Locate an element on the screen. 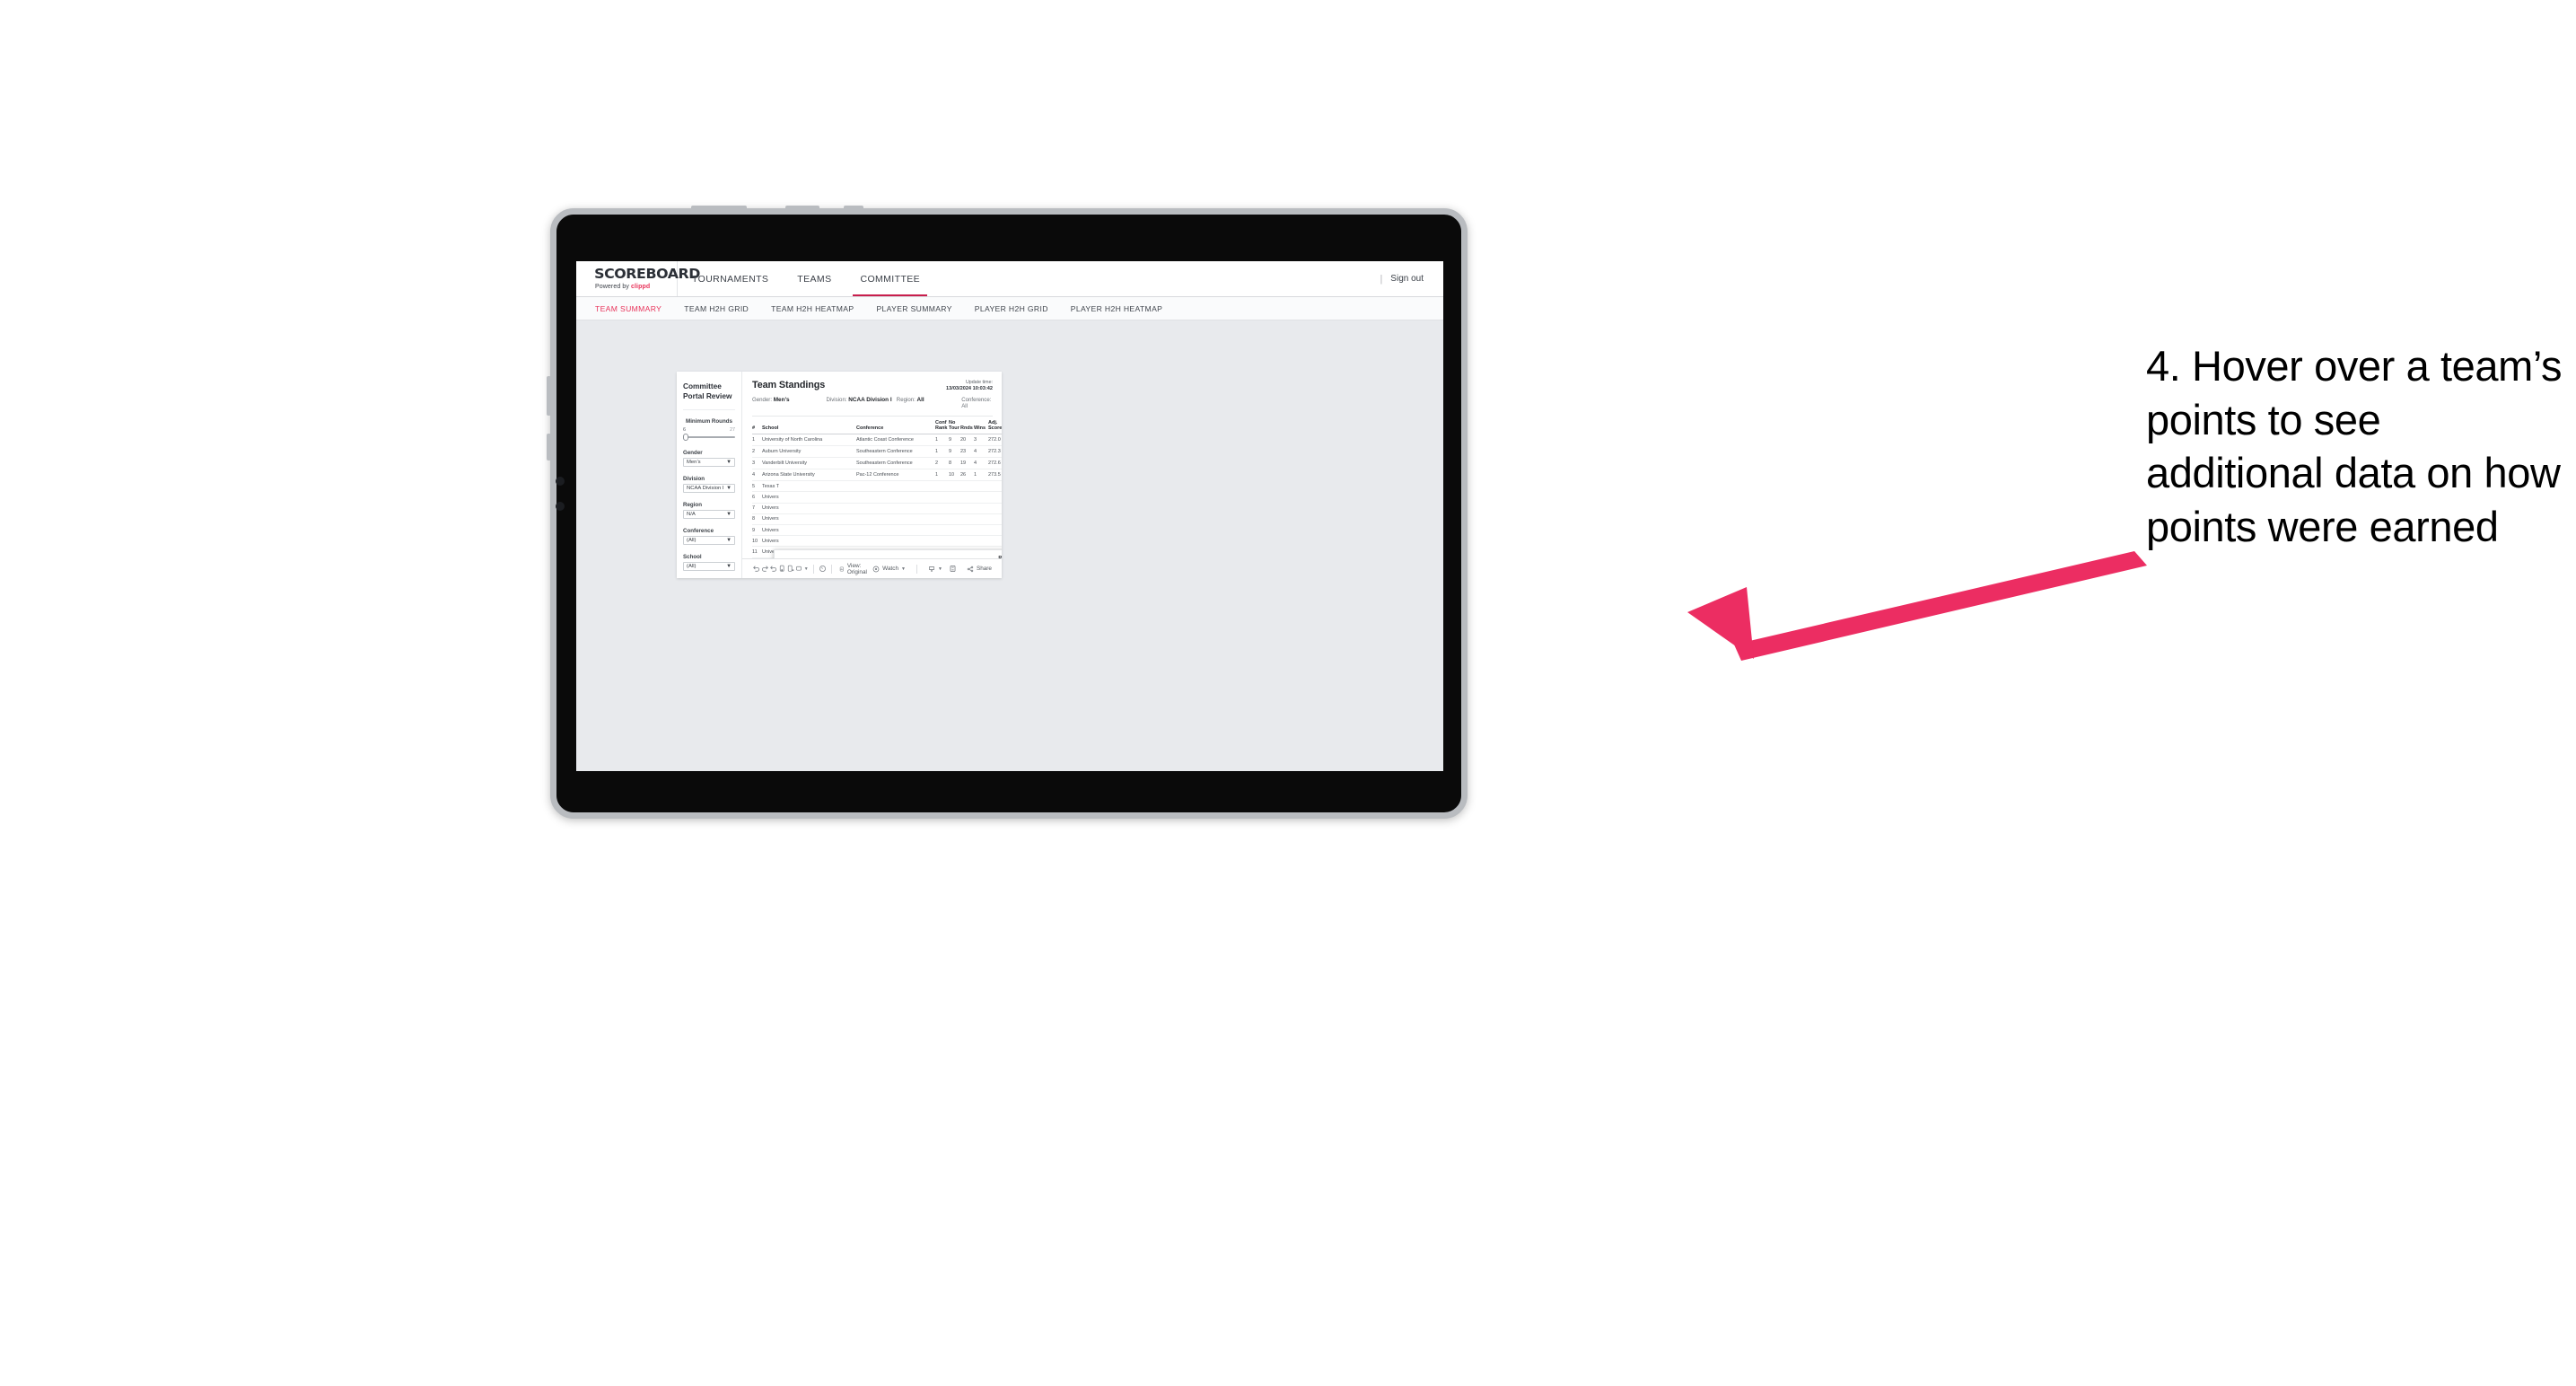 The image size is (2576, 1386). cell-rnds: 19 is located at coordinates (967, 464).